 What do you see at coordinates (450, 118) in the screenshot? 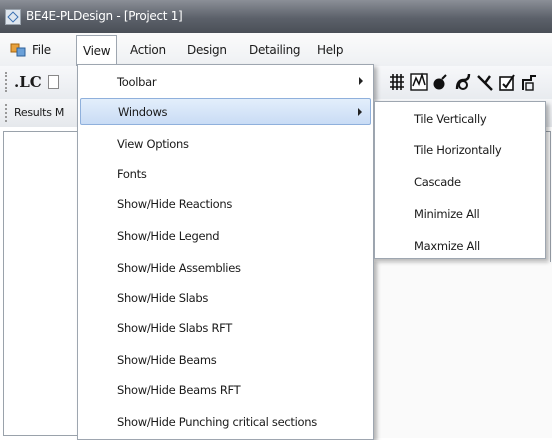
I see `submenu-item-label: Tile Vertically` at bounding box center [450, 118].